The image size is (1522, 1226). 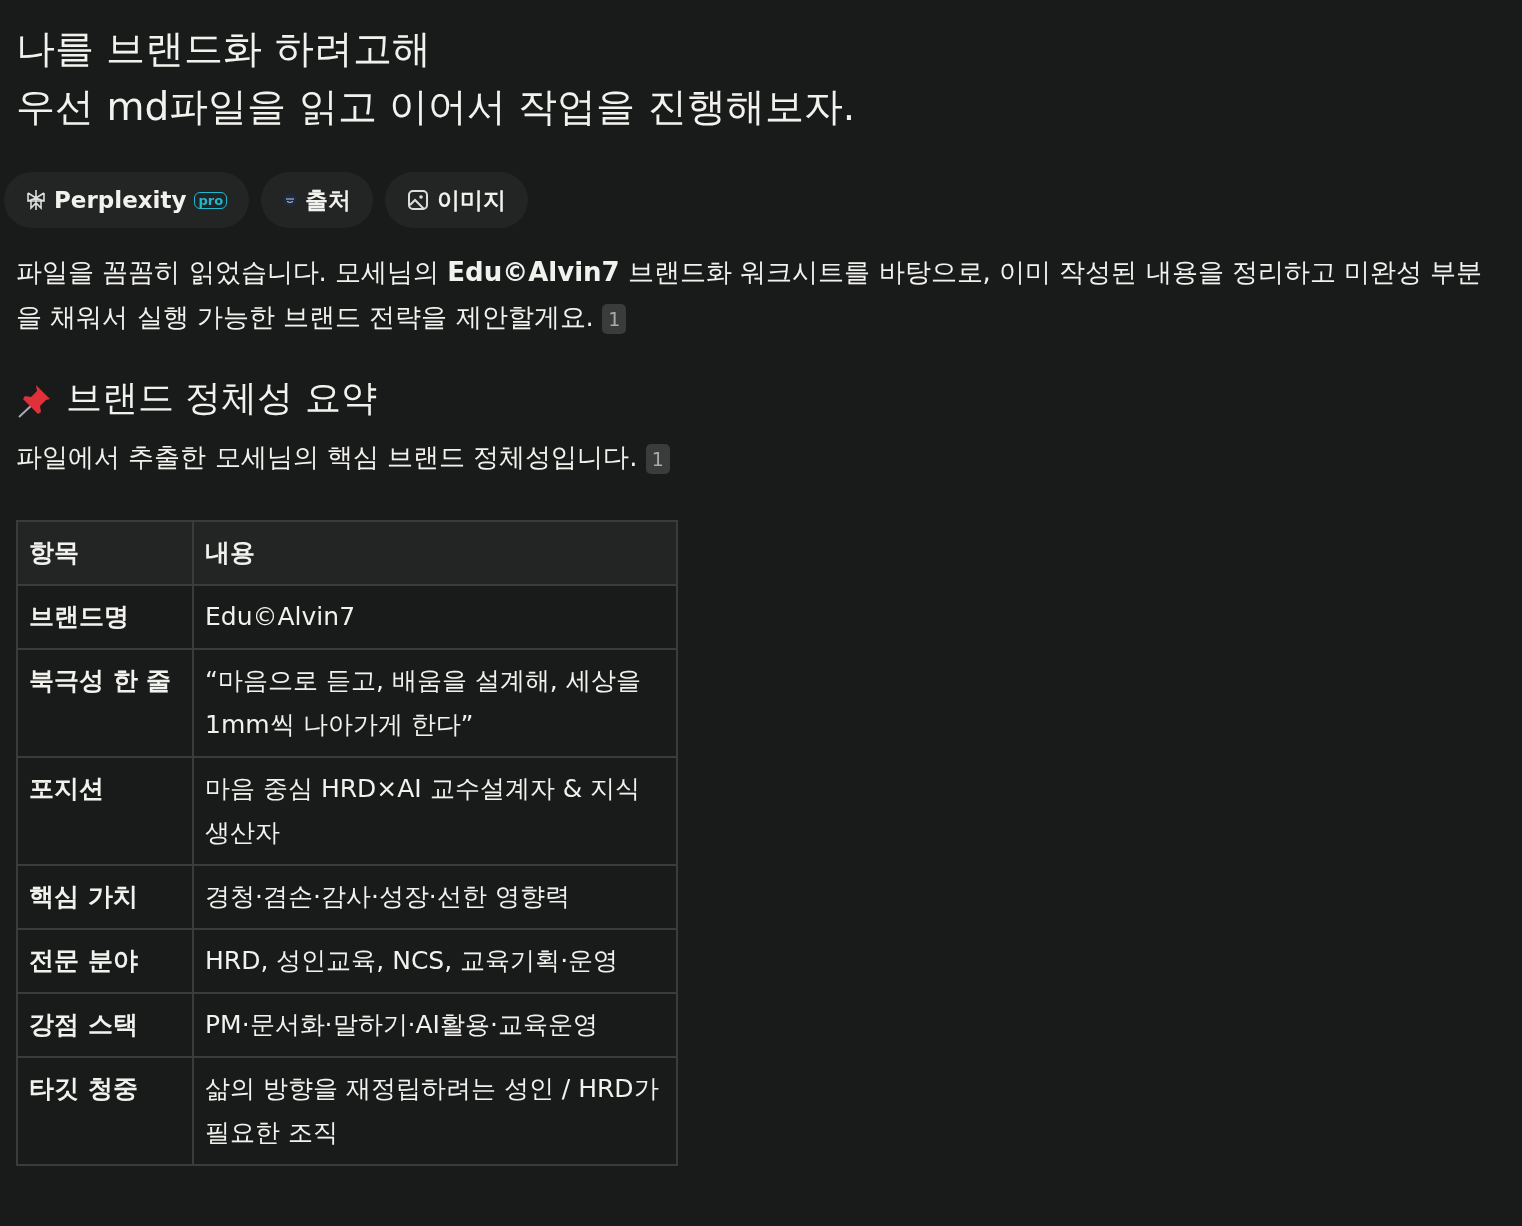 What do you see at coordinates (750, 296) in the screenshot?
I see `answer-paragraph: 파일을 꼼꼼히 읽었습니다. 모세님의 Edu©Alvin7 브랜드화 워크시트를 바탕으로, 이미 작성된 내용을 정리하고 미완성 부분을 채워서 실행 가능한 브랜드 전략을 제안할게요. 1` at bounding box center [750, 296].